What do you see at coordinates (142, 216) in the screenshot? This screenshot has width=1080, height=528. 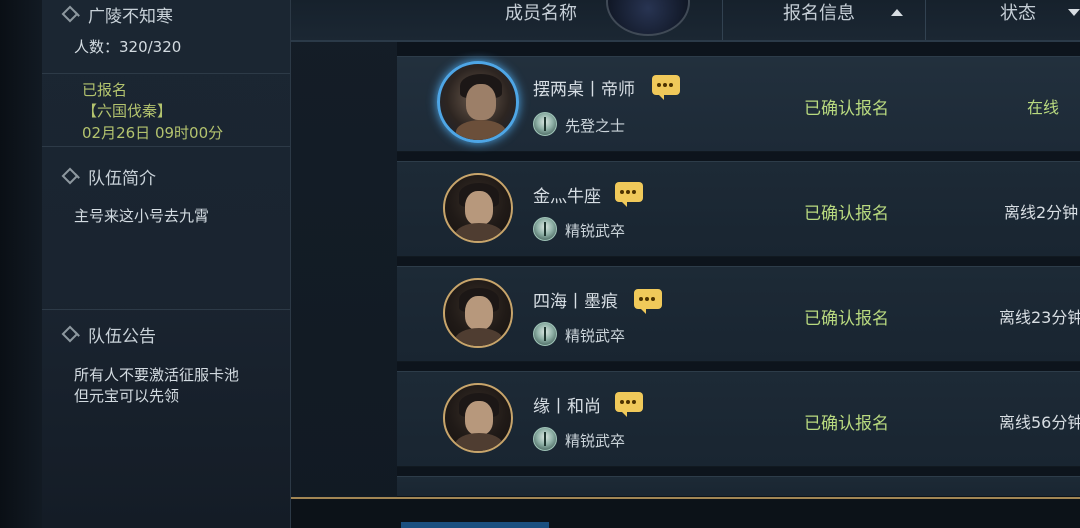 I see `intro-text: 主号来这小号去九霄` at bounding box center [142, 216].